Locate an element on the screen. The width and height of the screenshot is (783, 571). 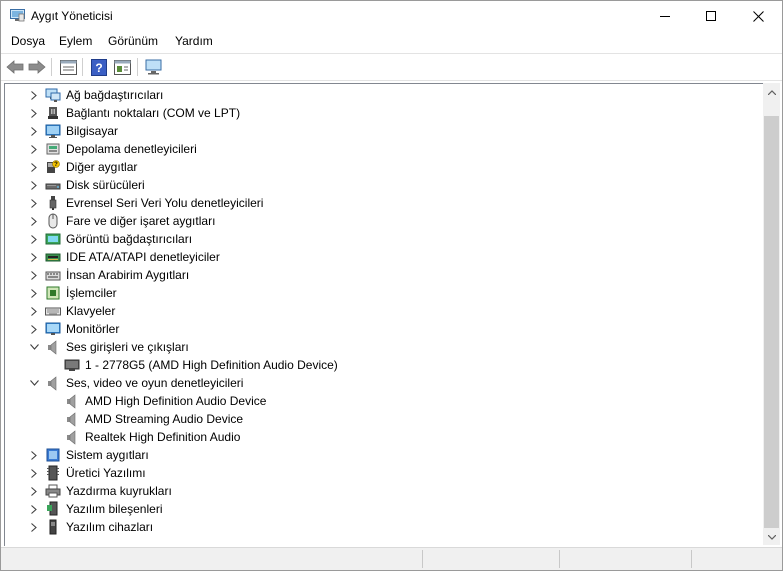
tree-item-label: IDE ATA/ATAPI denetleyiciler is located at coordinates (143, 257).